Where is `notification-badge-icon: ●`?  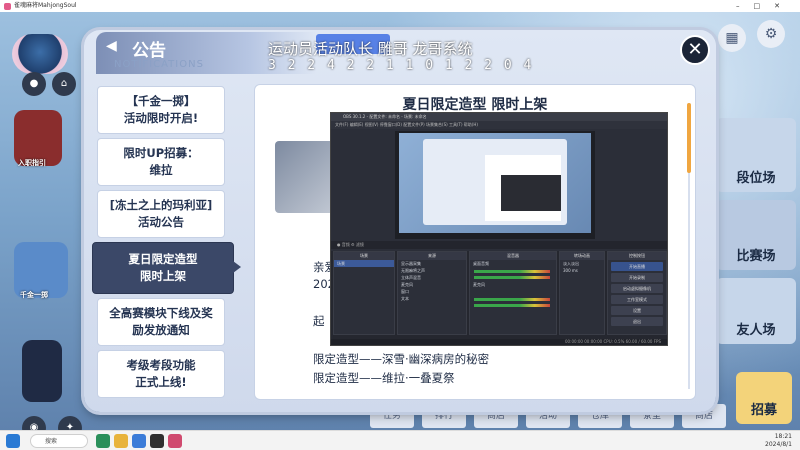
notification-badge-icon: ● is located at coordinates (34, 84).